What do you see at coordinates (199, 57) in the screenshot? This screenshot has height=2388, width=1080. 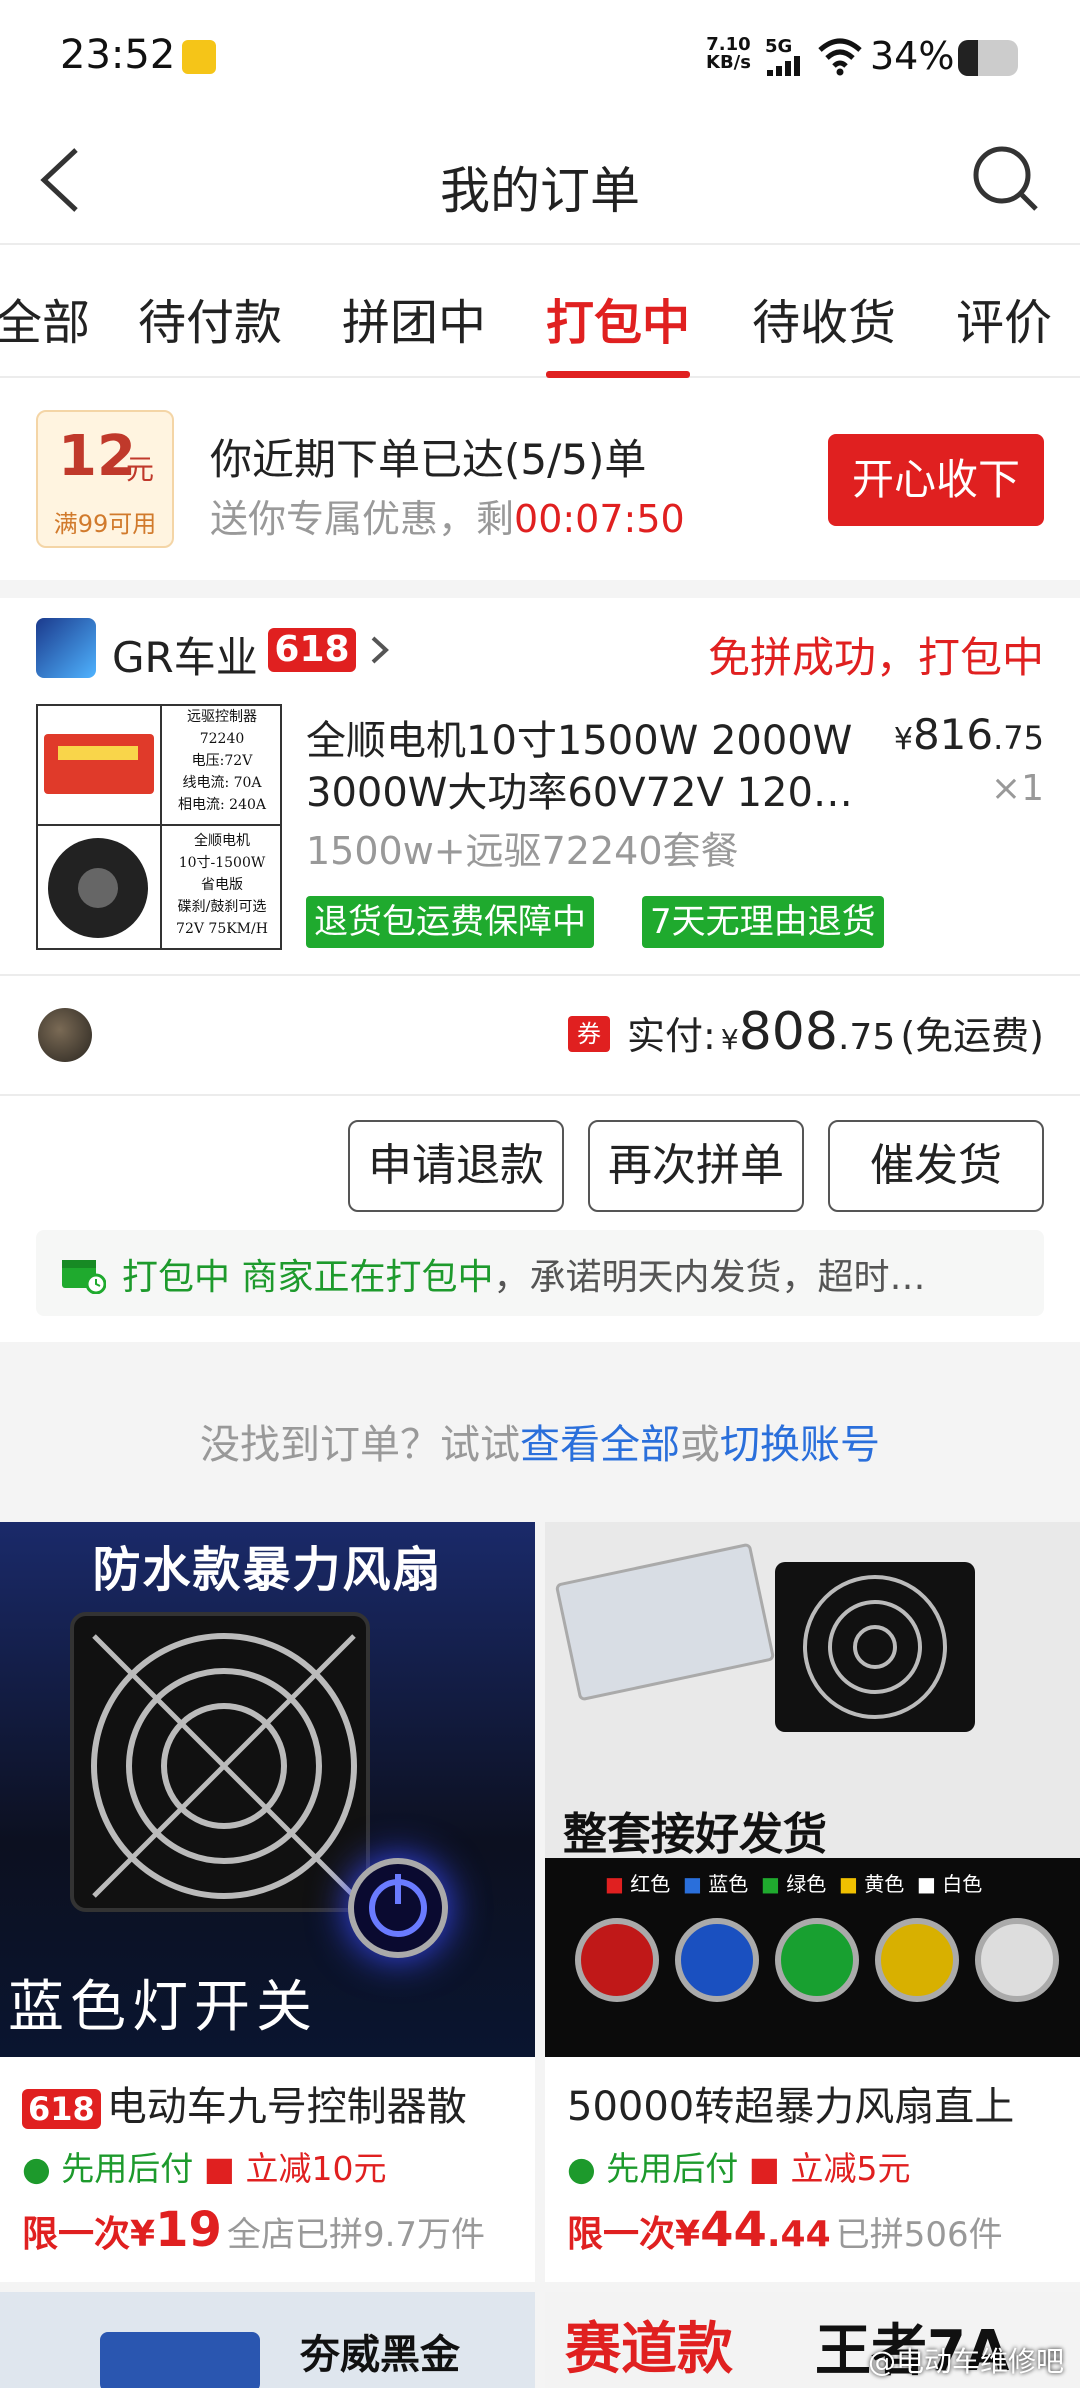 I see `notification-icon` at bounding box center [199, 57].